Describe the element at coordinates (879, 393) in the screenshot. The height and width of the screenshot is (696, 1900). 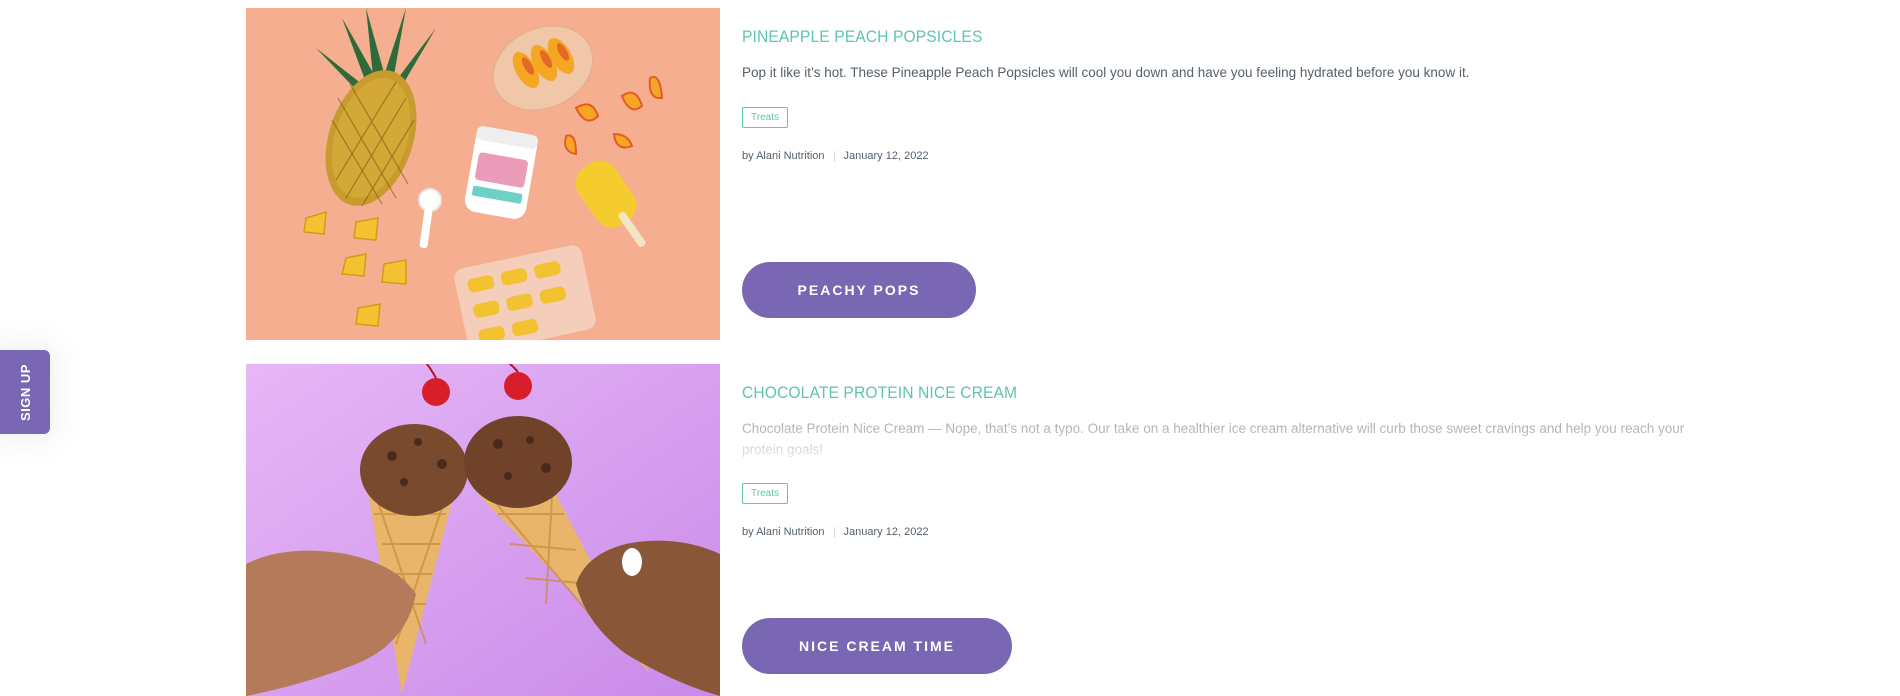
I see `post-title: CHOCOLATE PROTEIN NICE CREAM` at that location.